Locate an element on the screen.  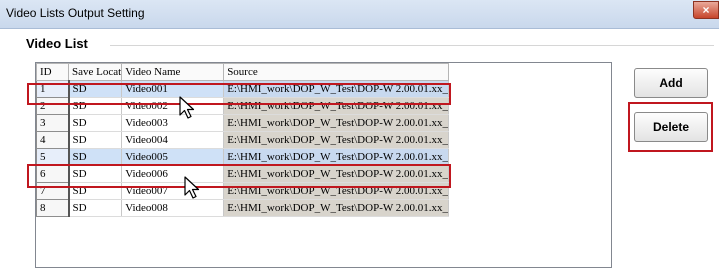
cell-id: 4 is located at coordinates (53, 140).